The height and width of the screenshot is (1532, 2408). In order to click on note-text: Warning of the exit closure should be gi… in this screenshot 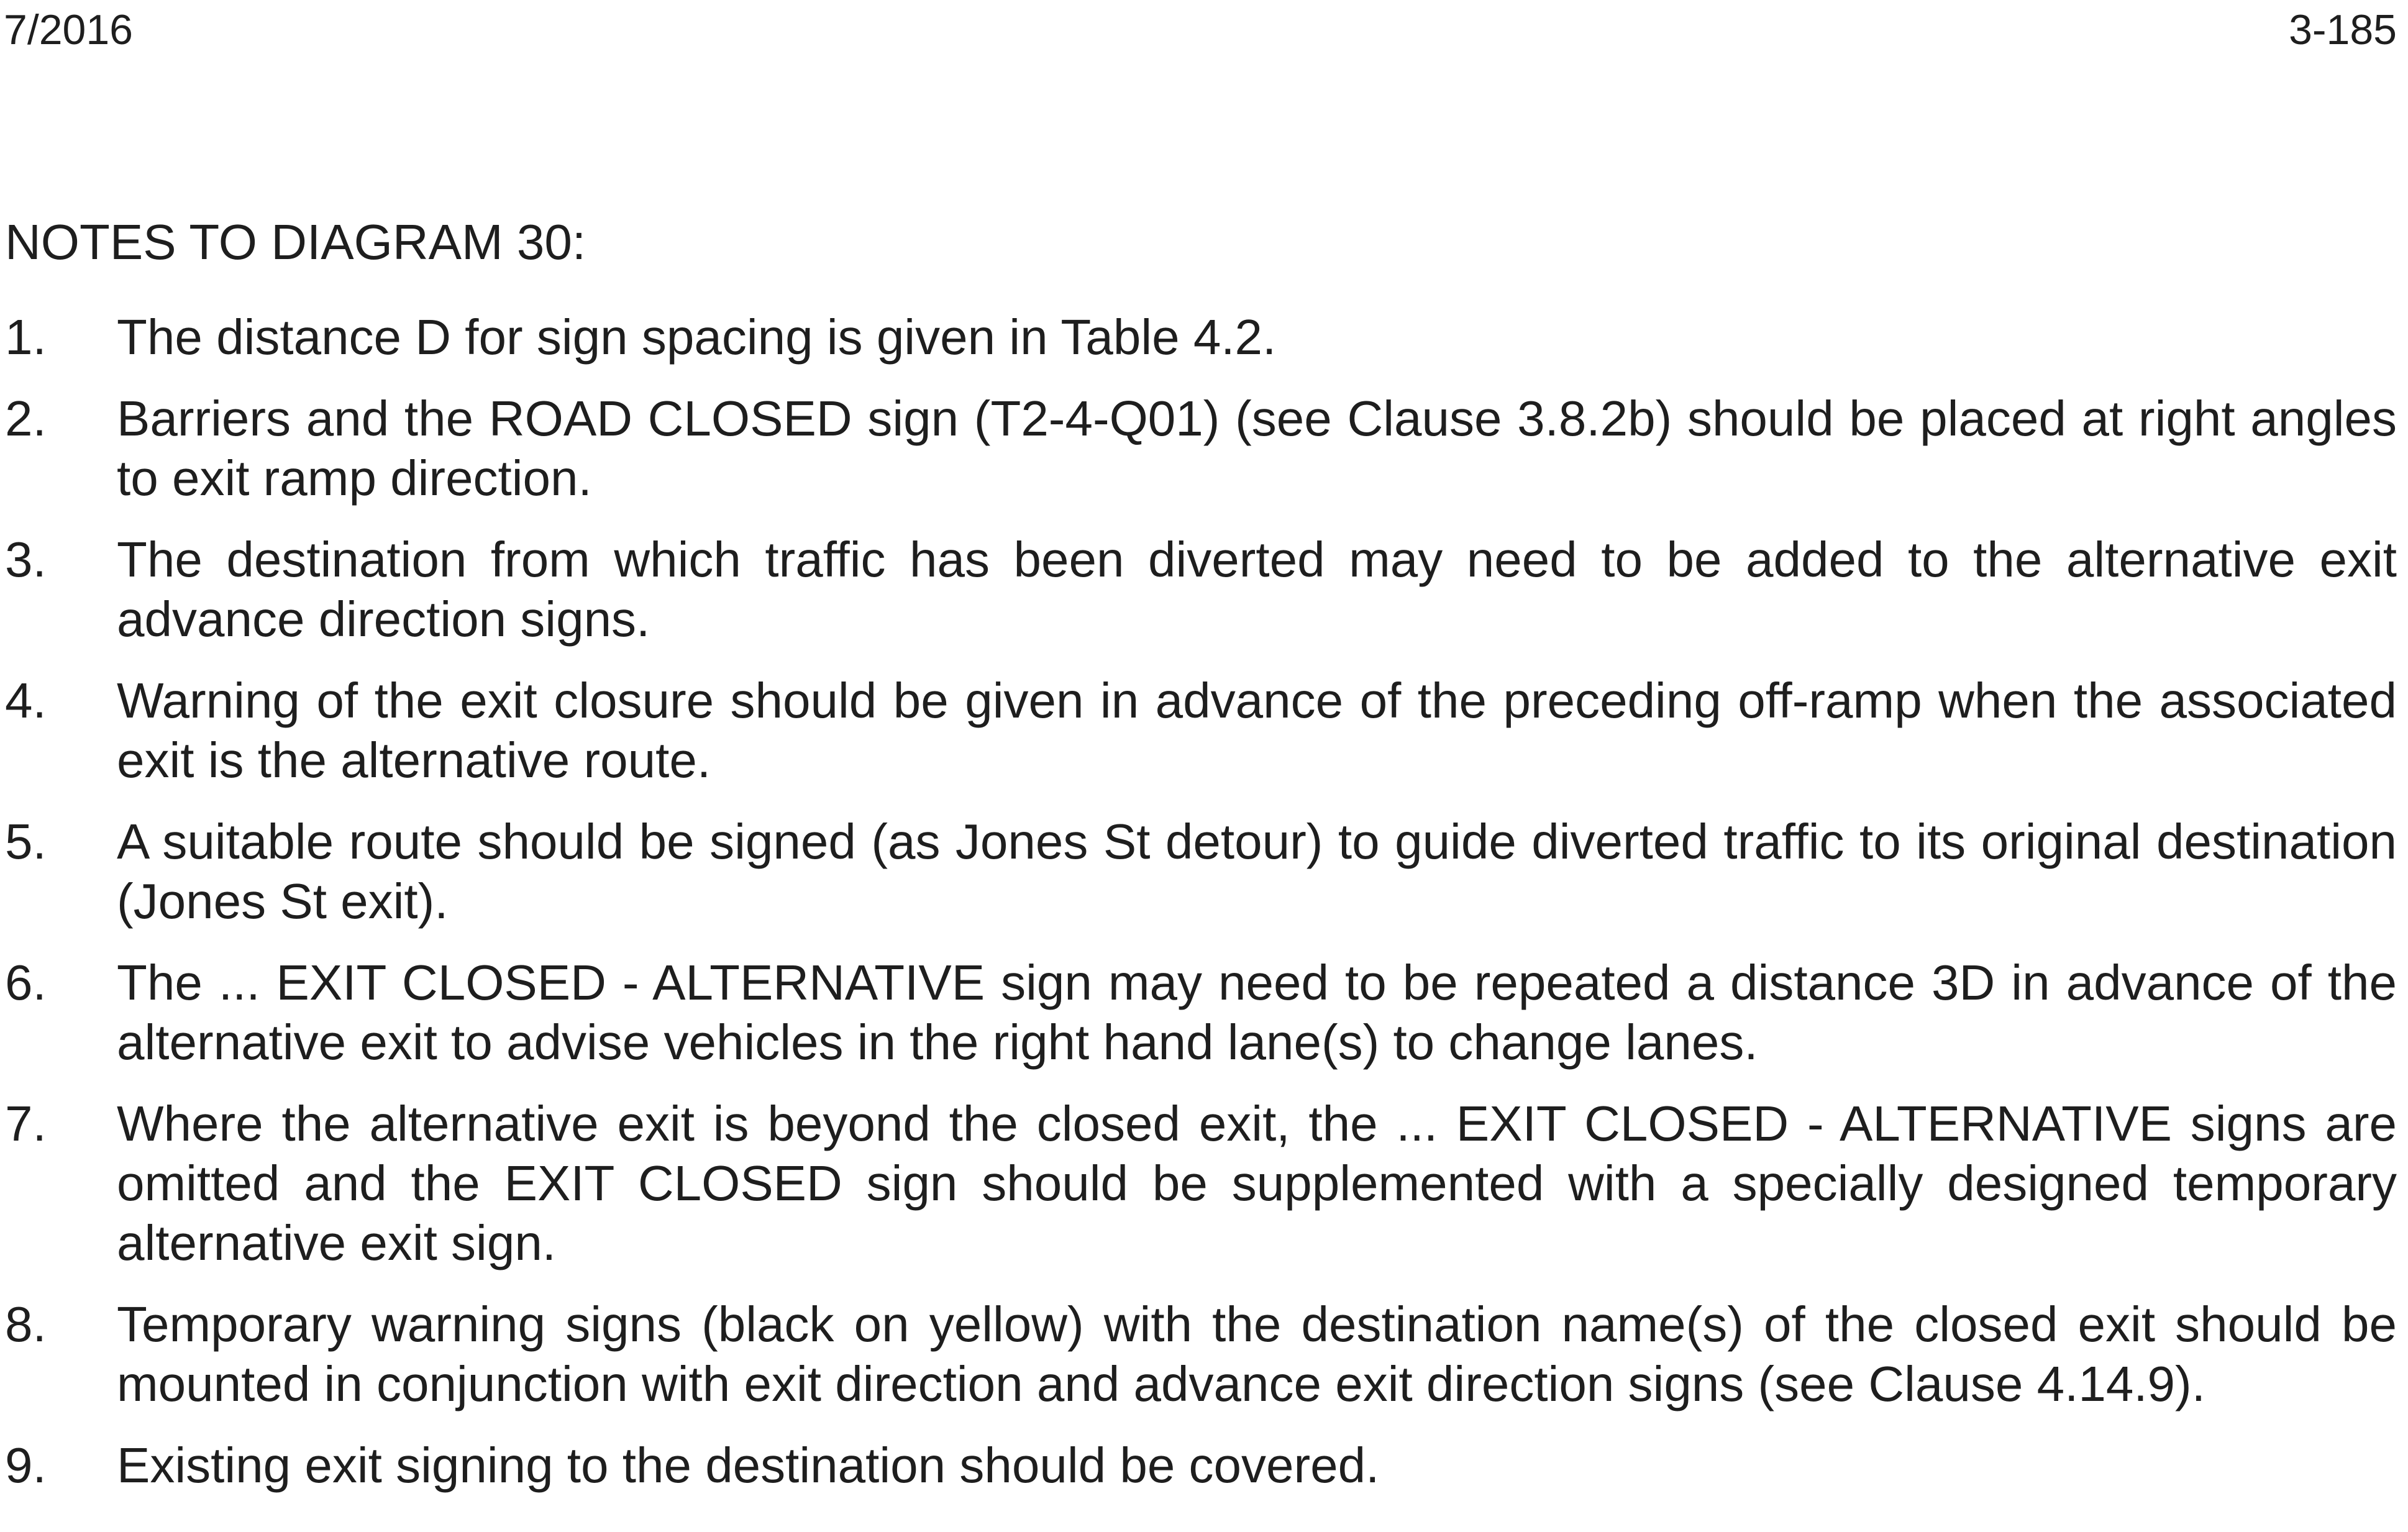, I will do `click(1257, 730)`.